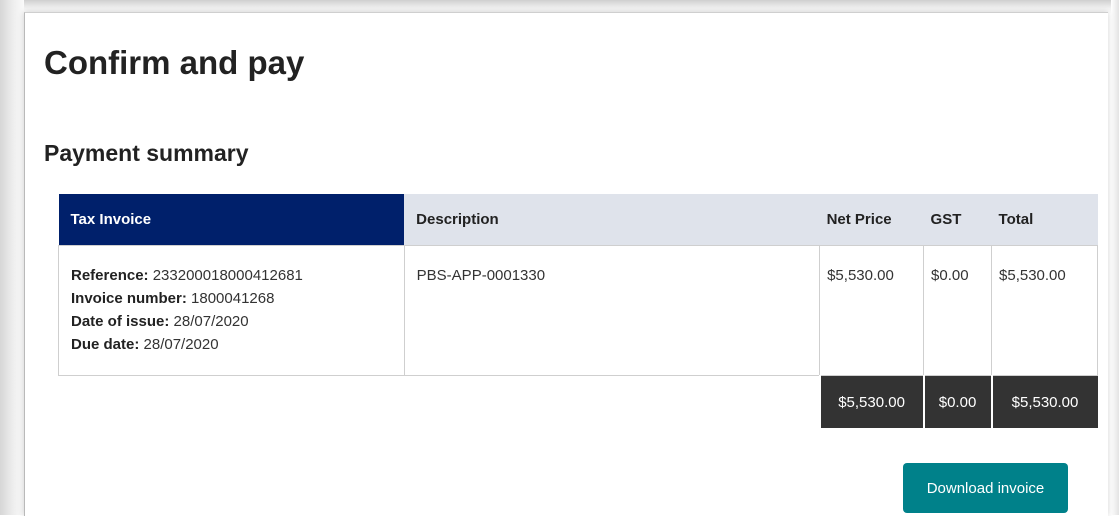  I want to click on header-tax-invoice: Tax Invoice, so click(231, 220).